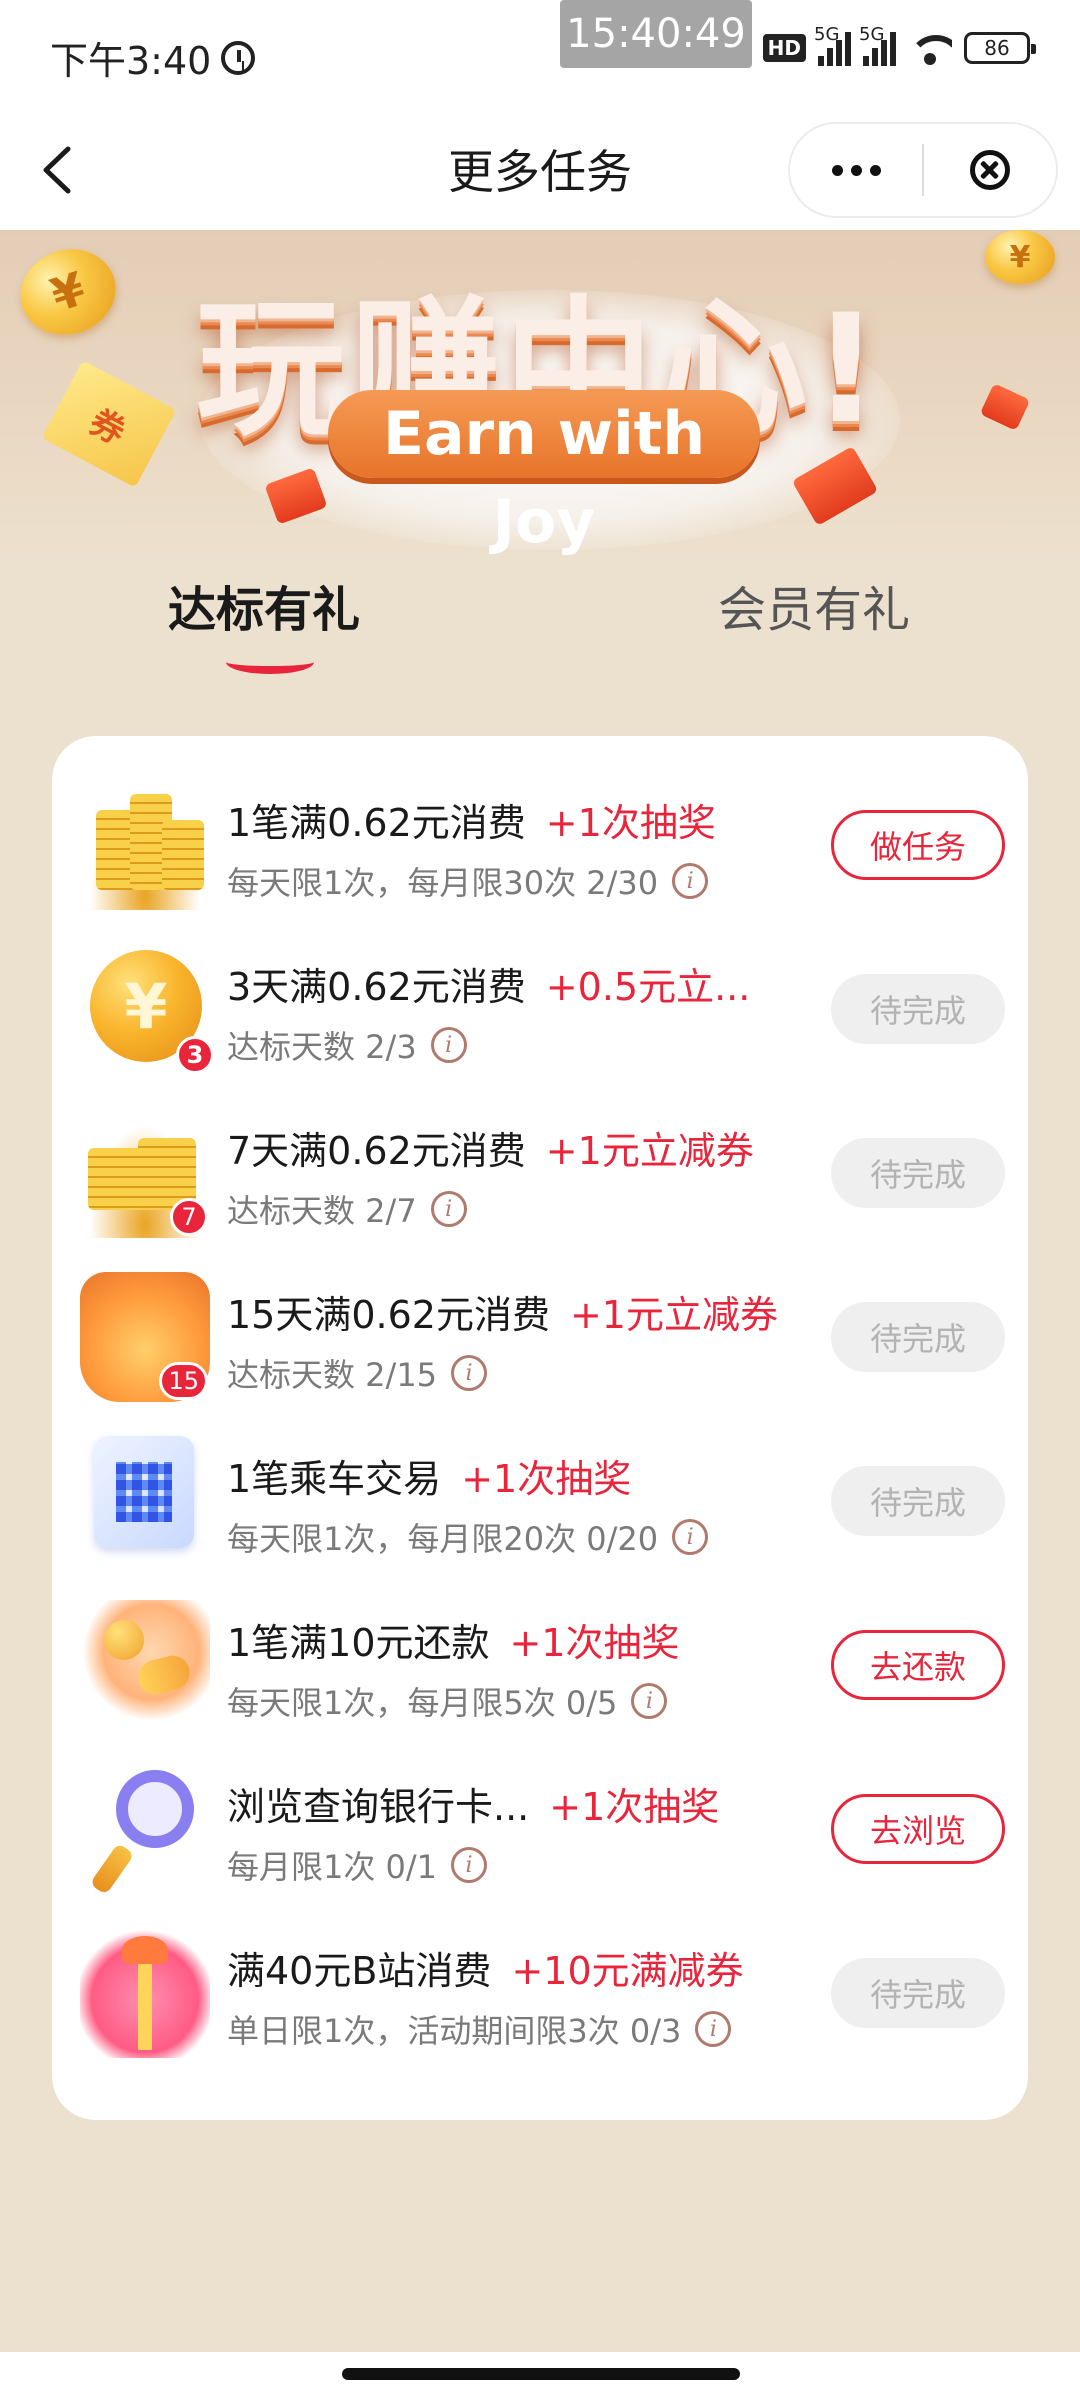 The width and height of the screenshot is (1080, 2400). I want to click on mini-program-capsule, so click(923, 170).